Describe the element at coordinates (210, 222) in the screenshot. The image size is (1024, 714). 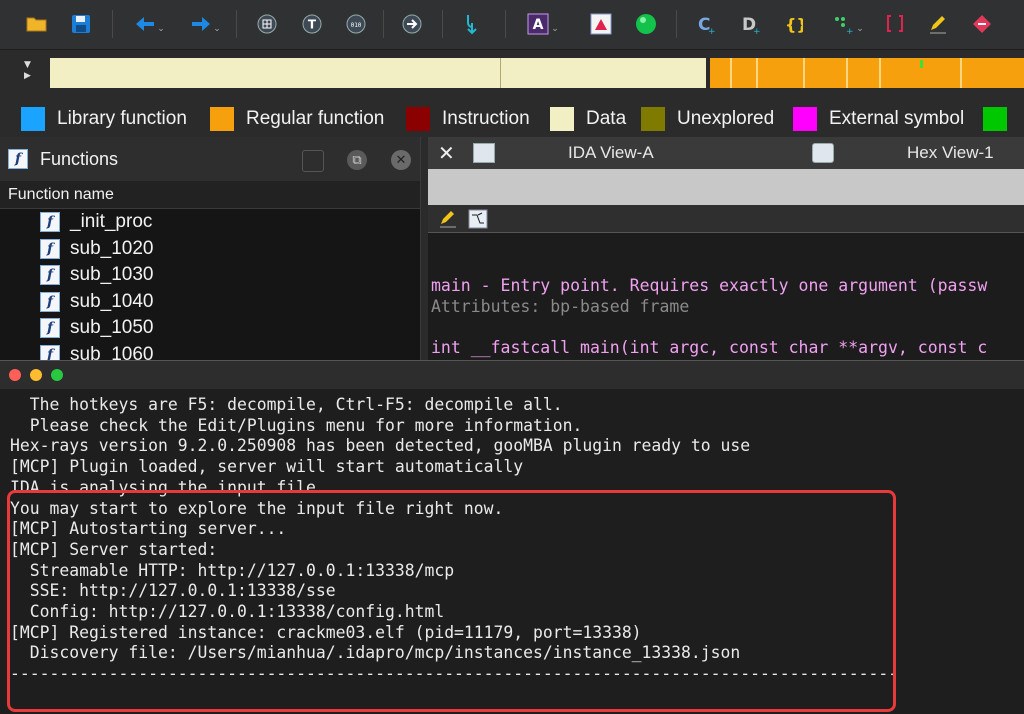
I see `function-list-item: f _init_proc` at that location.